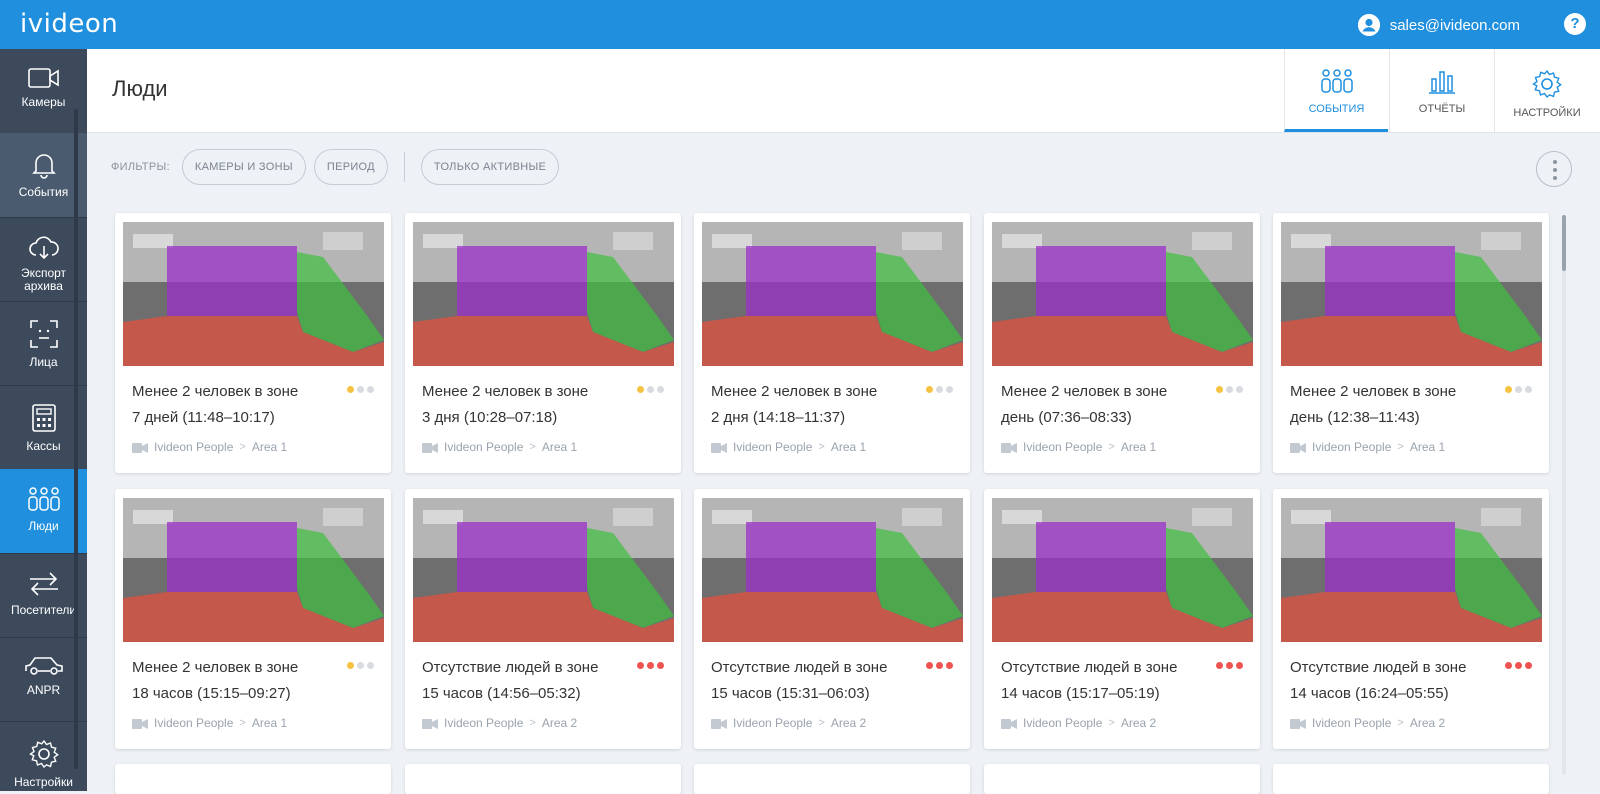 Image resolution: width=1600 pixels, height=794 pixels. What do you see at coordinates (778, 417) in the screenshot?
I see `event-duration: 2 дня (14:18–11:37)` at bounding box center [778, 417].